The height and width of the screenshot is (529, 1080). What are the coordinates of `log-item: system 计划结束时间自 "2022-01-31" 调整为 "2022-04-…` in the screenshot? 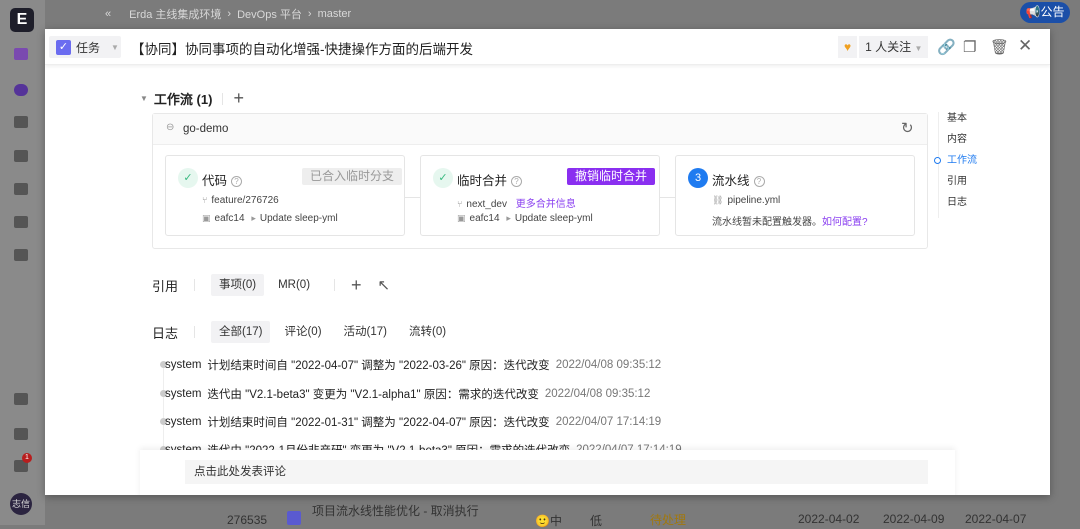 It's located at (413, 422).